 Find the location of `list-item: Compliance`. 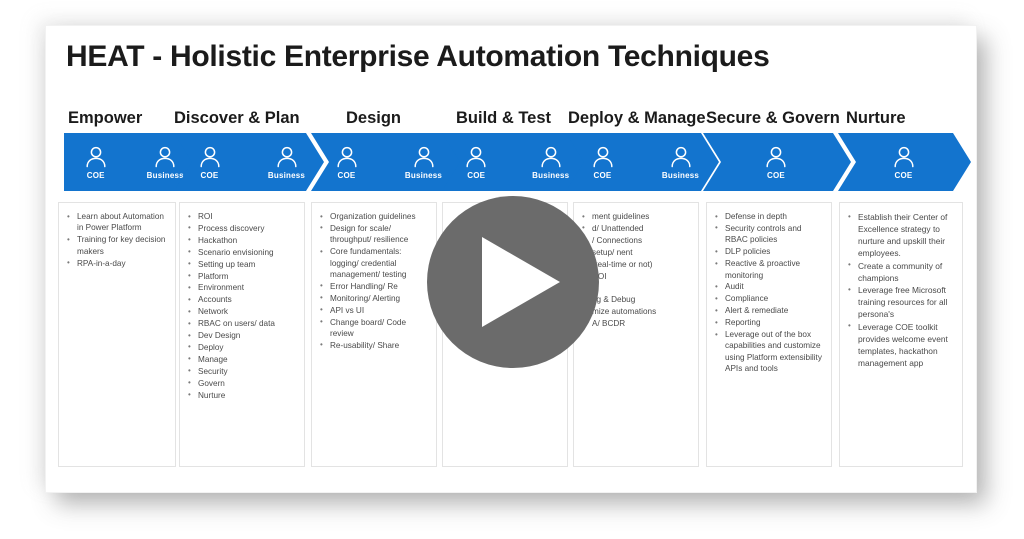

list-item: Compliance is located at coordinates (770, 299).